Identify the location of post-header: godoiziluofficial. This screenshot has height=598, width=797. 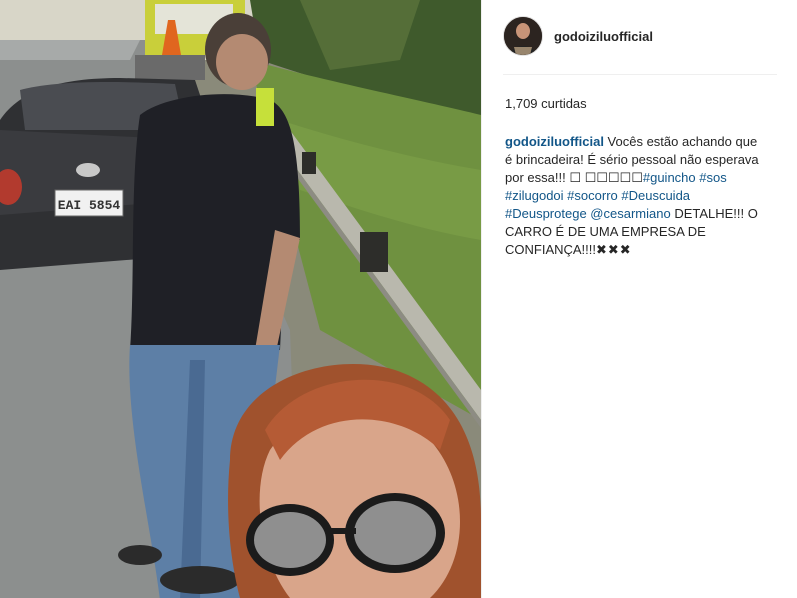
(578, 36).